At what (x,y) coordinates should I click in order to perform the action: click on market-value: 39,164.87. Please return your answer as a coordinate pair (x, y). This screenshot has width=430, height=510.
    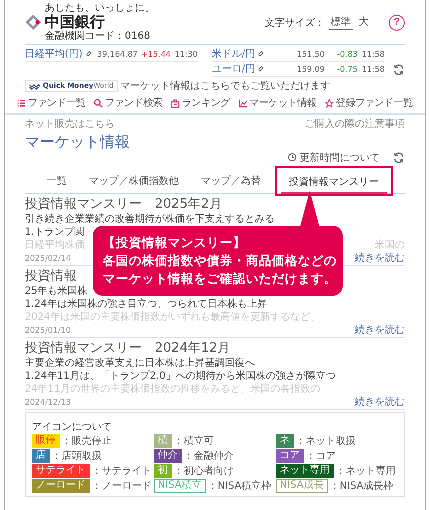
    Looking at the image, I should click on (117, 54).